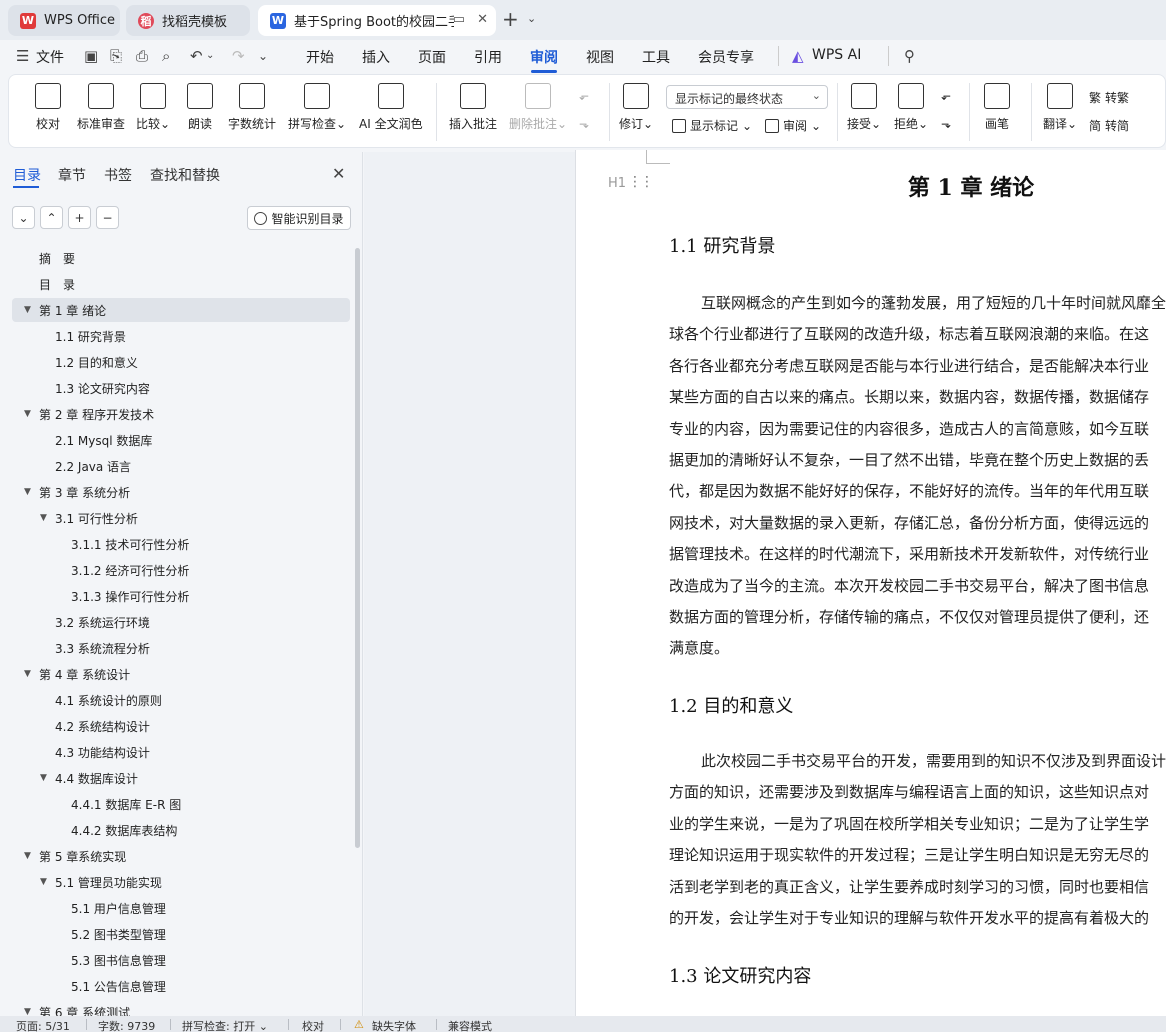 This screenshot has height=1032, width=1166. Describe the element at coordinates (48, 107) in the screenshot. I see `proofread-button: 校对` at that location.